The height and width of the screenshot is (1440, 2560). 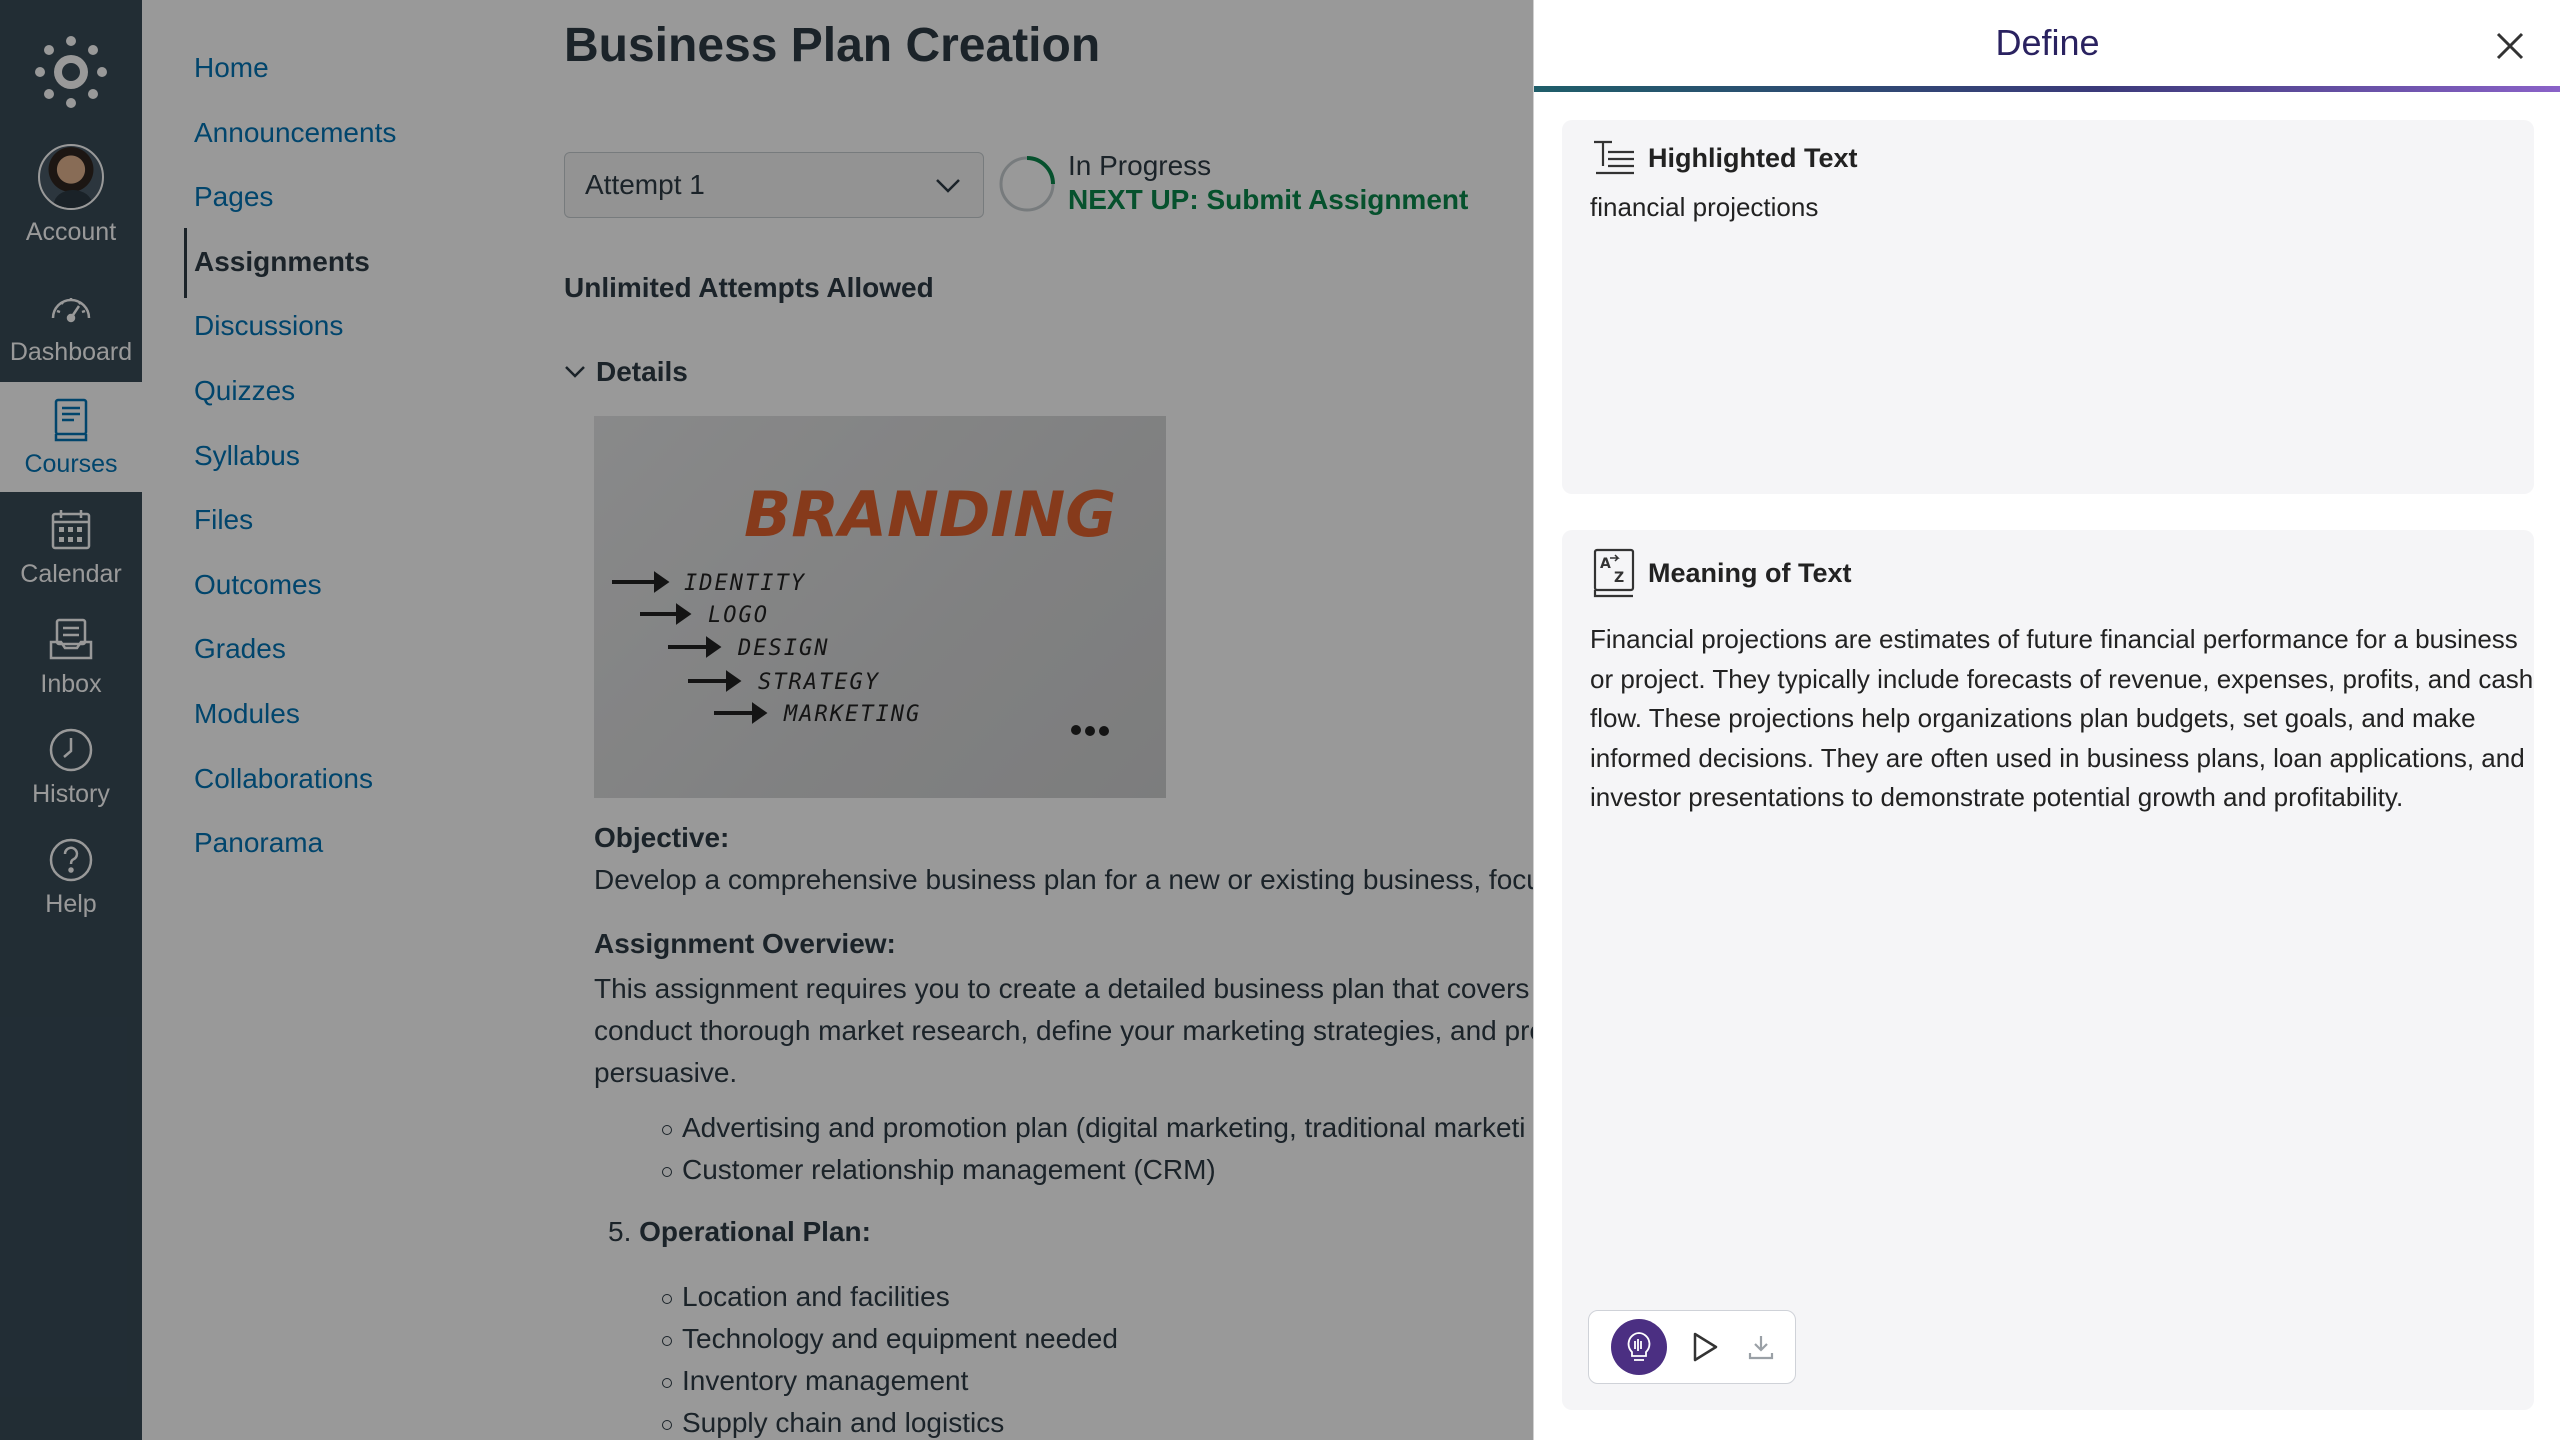 I want to click on highlighted-text-heading: Highlighted Text, so click(x=1753, y=157).